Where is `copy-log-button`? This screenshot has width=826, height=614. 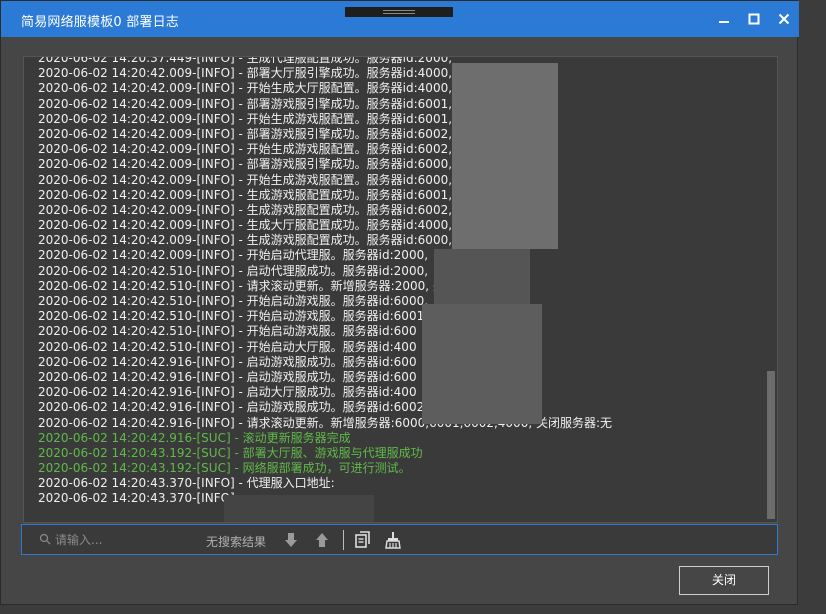
copy-log-button is located at coordinates (363, 540).